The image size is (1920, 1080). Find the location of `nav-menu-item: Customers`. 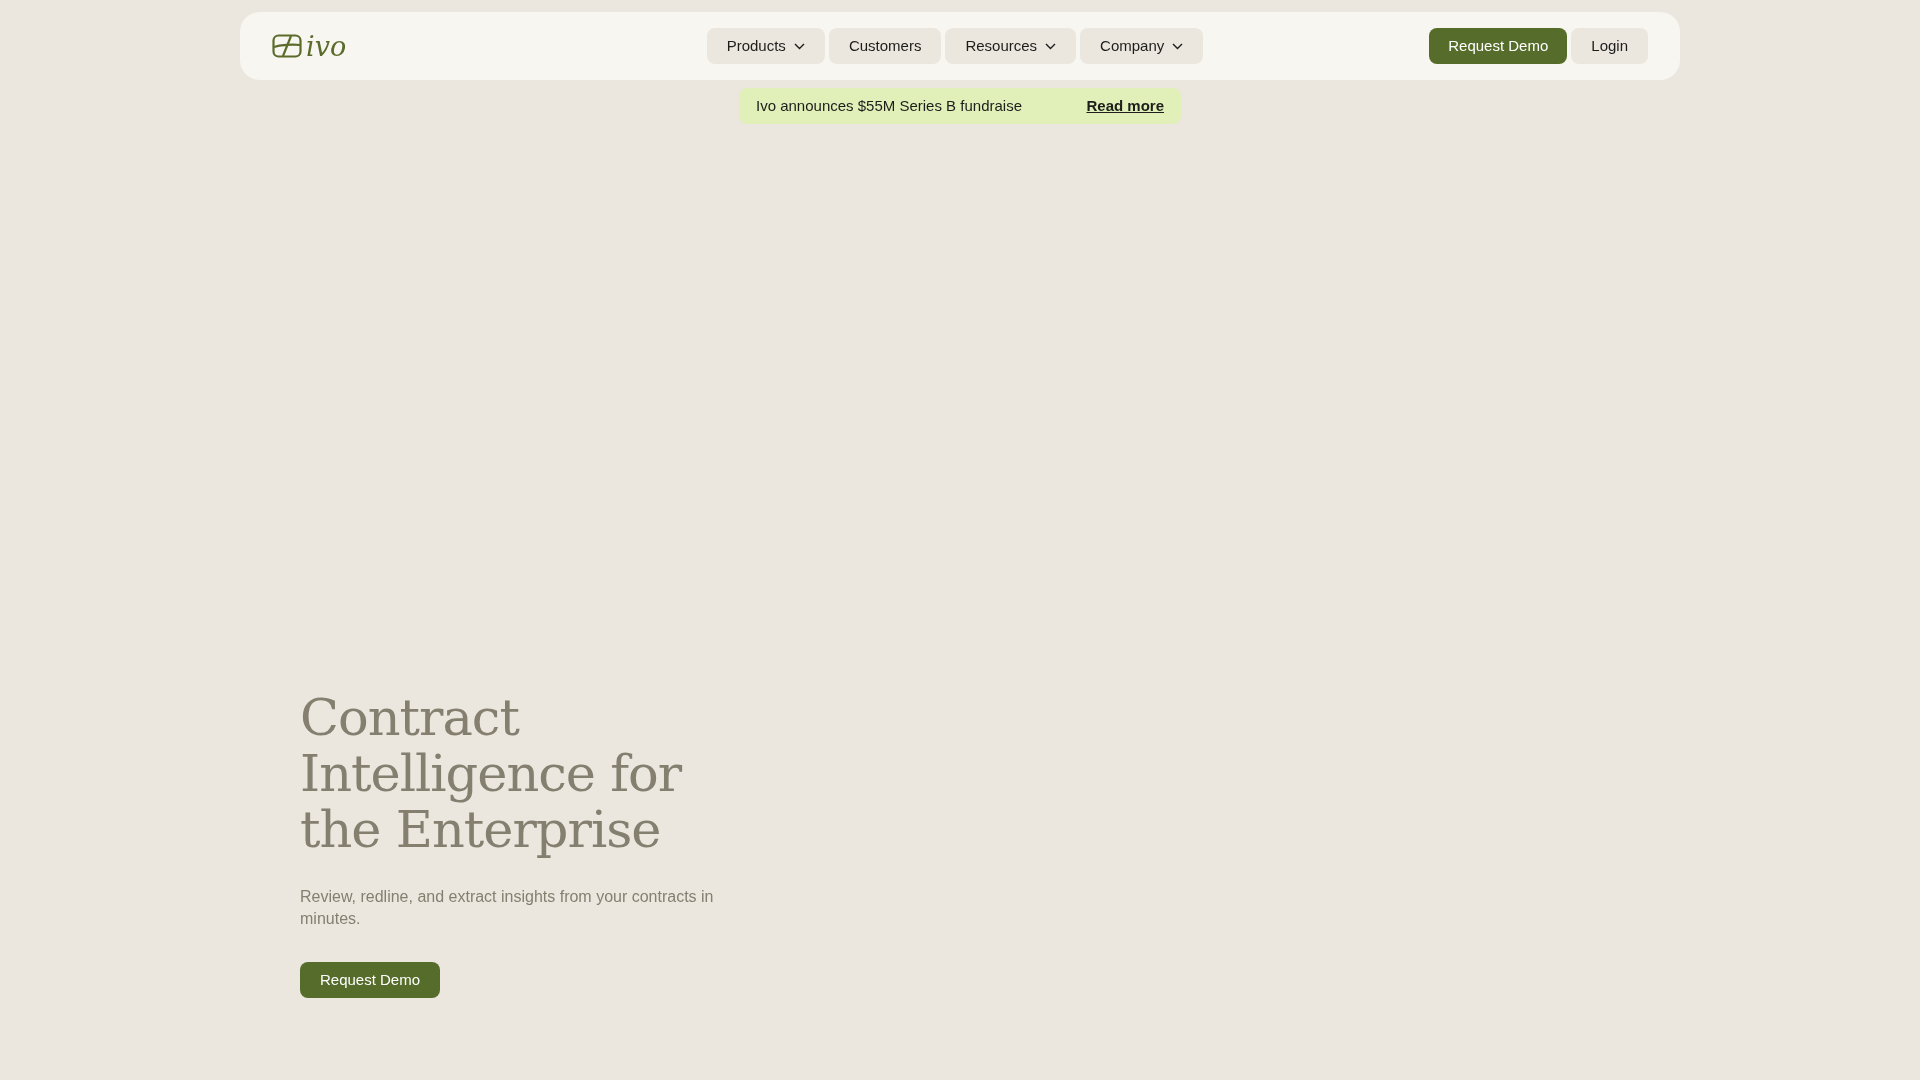

nav-menu-item: Customers is located at coordinates (885, 46).